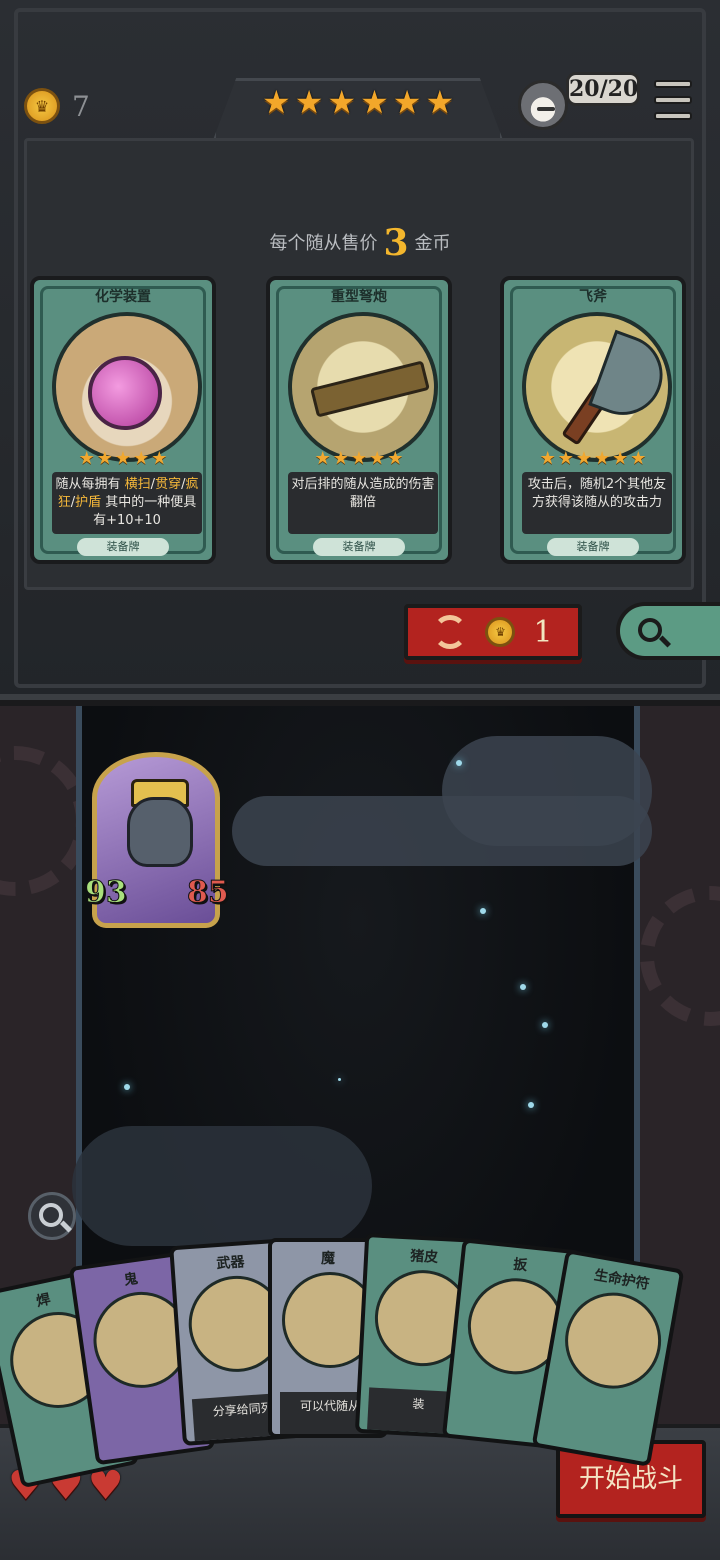 Image resolution: width=720 pixels, height=1560 pixels. What do you see at coordinates (90, 484) in the screenshot?
I see `description-text: 随从每拥有` at bounding box center [90, 484].